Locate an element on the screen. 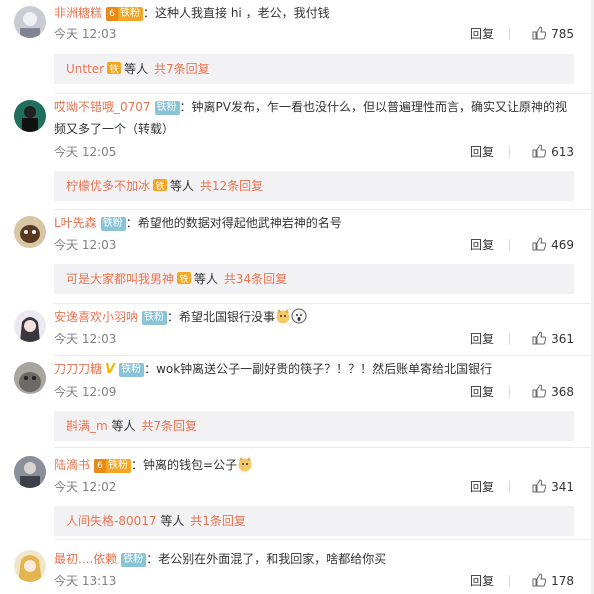 Image resolution: width=594 pixels, height=594 pixels. comment-body: 最初....依赖 铁粉 ：老公别在外面混了，和我回家，啥都给你买 is located at coordinates (314, 559).